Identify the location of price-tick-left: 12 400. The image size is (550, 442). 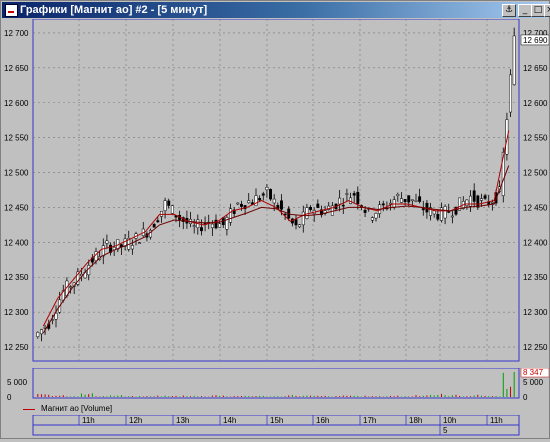
(16, 242).